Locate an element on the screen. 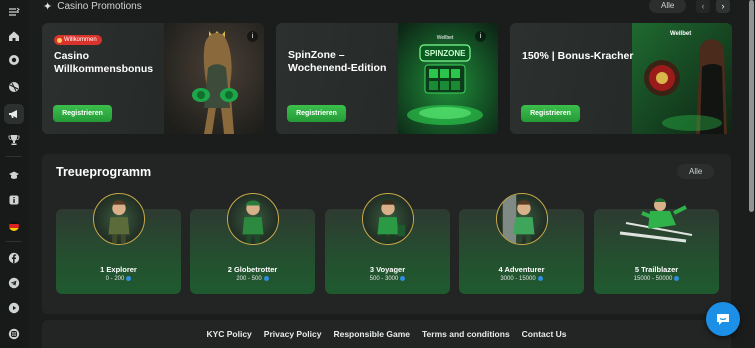  promotions-alle-button: Alle is located at coordinates (668, 6).